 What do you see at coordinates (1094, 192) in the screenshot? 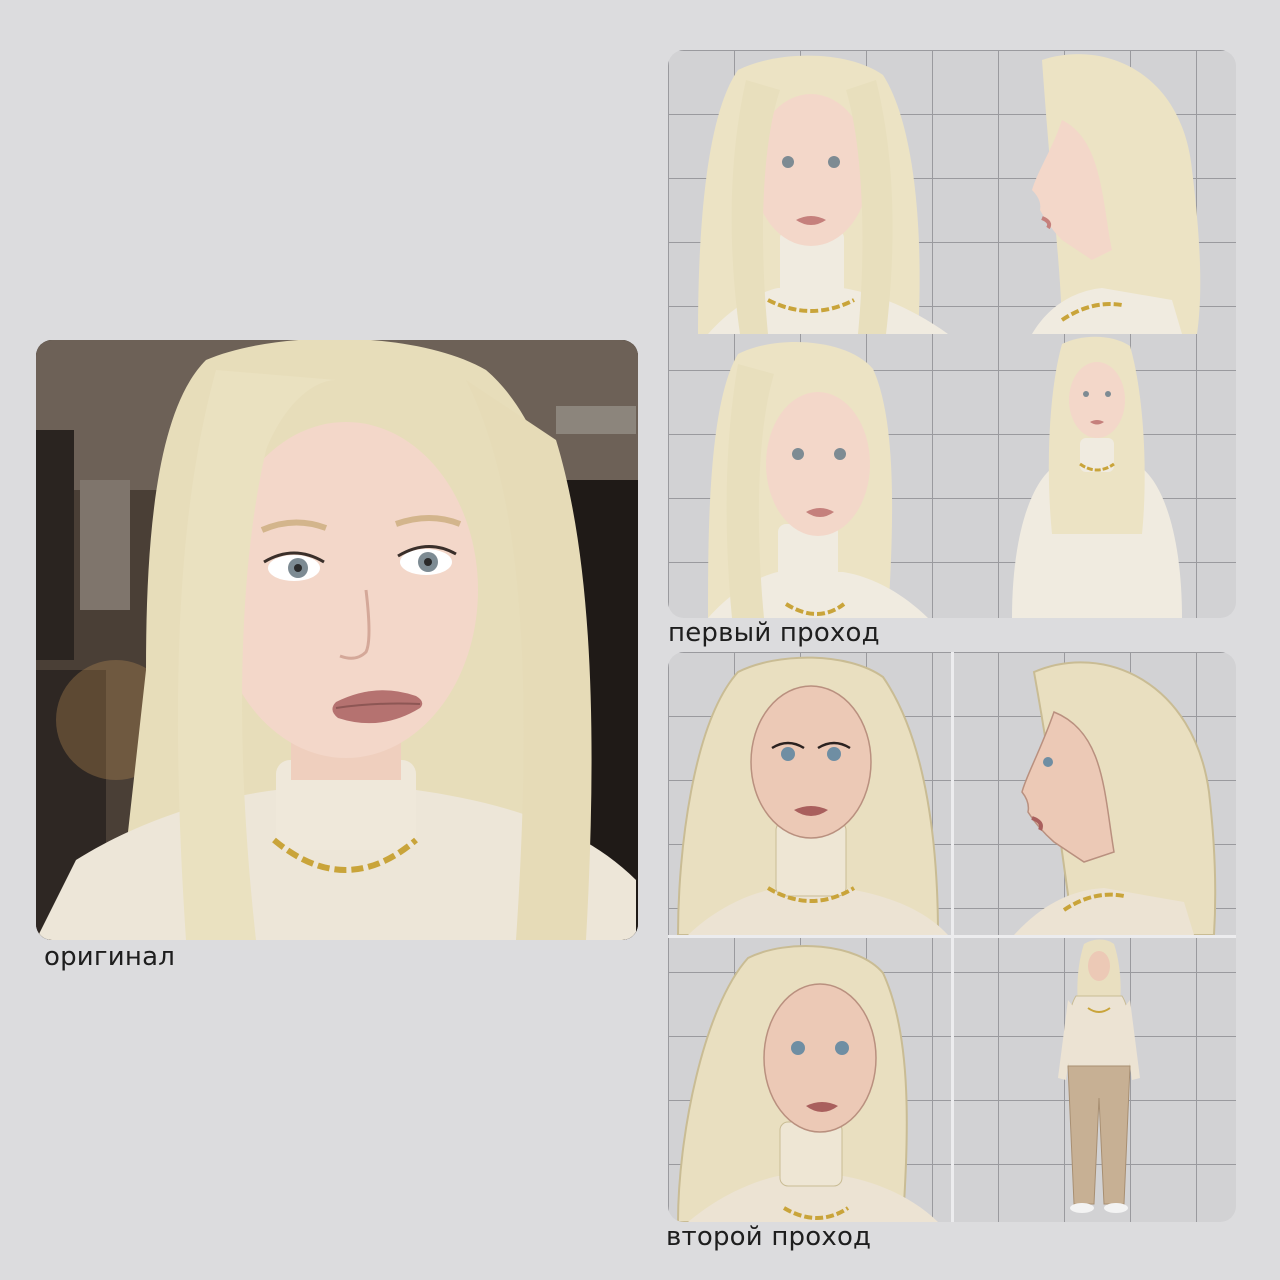
I see `first-pass-side-profile` at bounding box center [1094, 192].